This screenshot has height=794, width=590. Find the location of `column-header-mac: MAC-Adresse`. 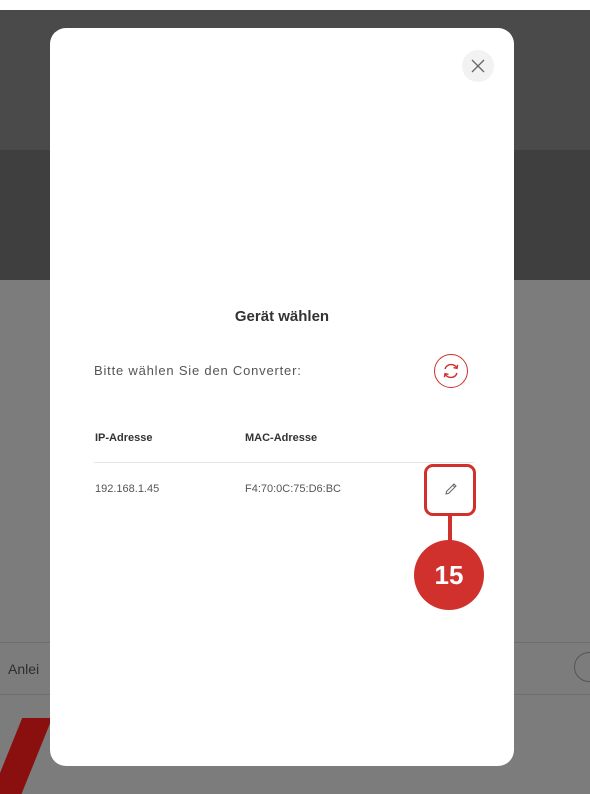

column-header-mac: MAC-Adresse is located at coordinates (281, 438).